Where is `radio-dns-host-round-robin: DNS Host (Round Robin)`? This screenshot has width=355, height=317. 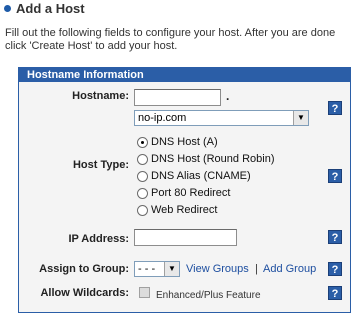
radio-dns-host-round-robin: DNS Host (Round Robin) is located at coordinates (206, 159).